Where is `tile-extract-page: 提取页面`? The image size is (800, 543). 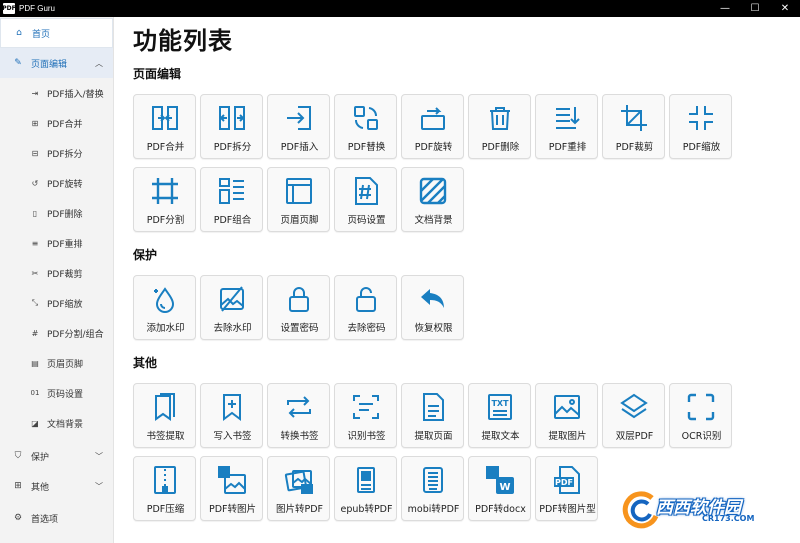 tile-extract-page: 提取页面 is located at coordinates (432, 415).